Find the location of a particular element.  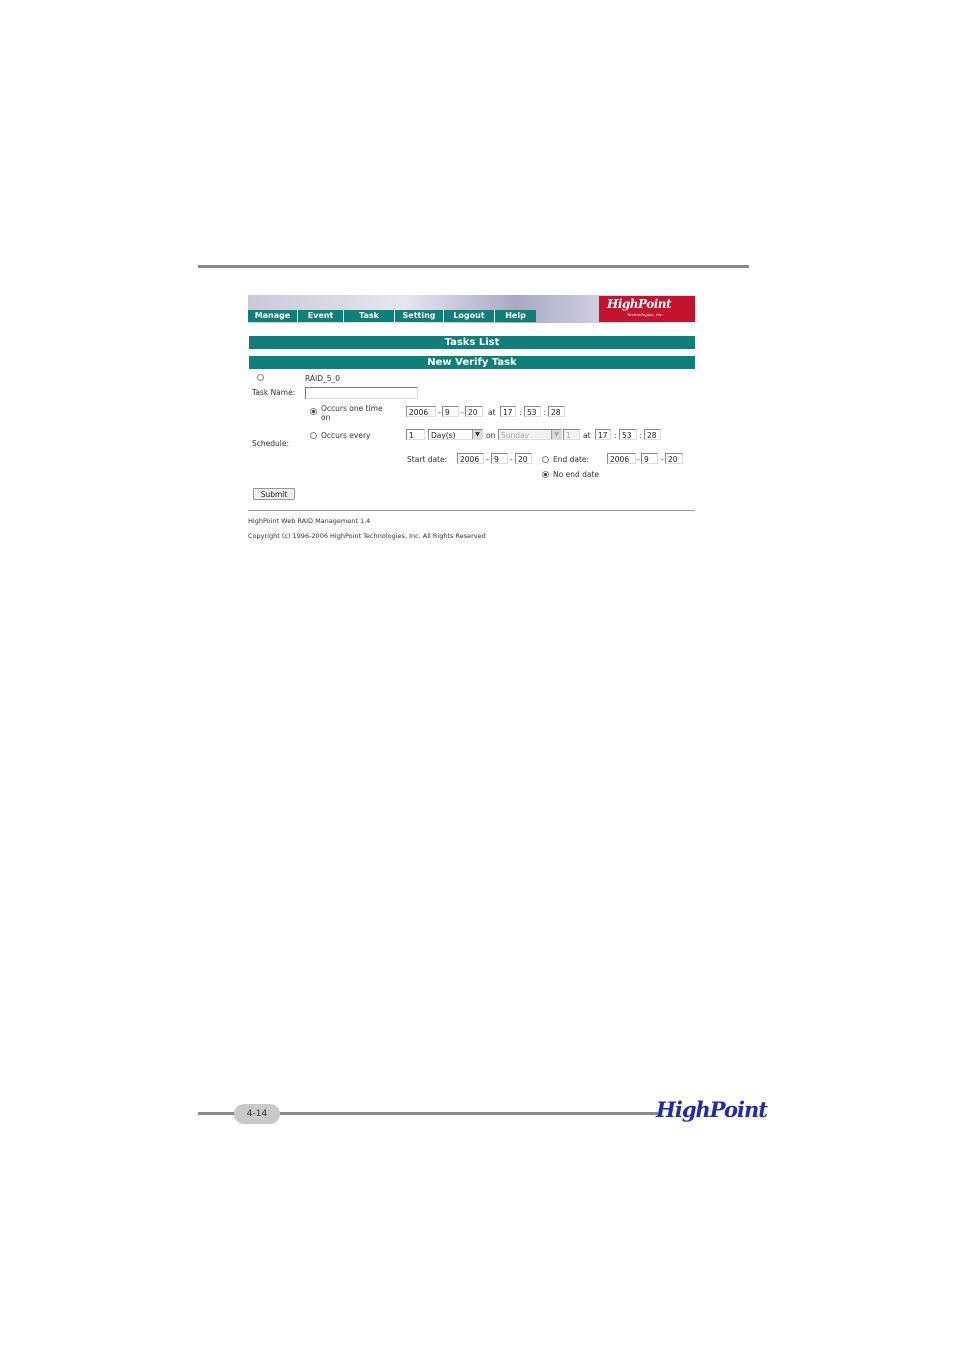

footer-logo: HighPoint is located at coordinates (712, 1109).